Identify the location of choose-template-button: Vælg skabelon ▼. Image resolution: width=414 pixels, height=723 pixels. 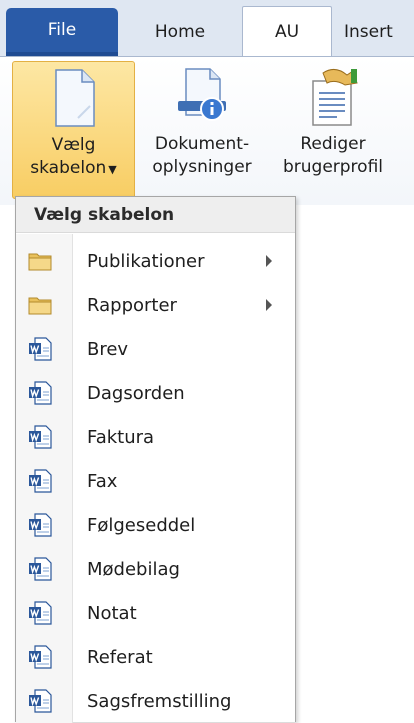
(73, 130).